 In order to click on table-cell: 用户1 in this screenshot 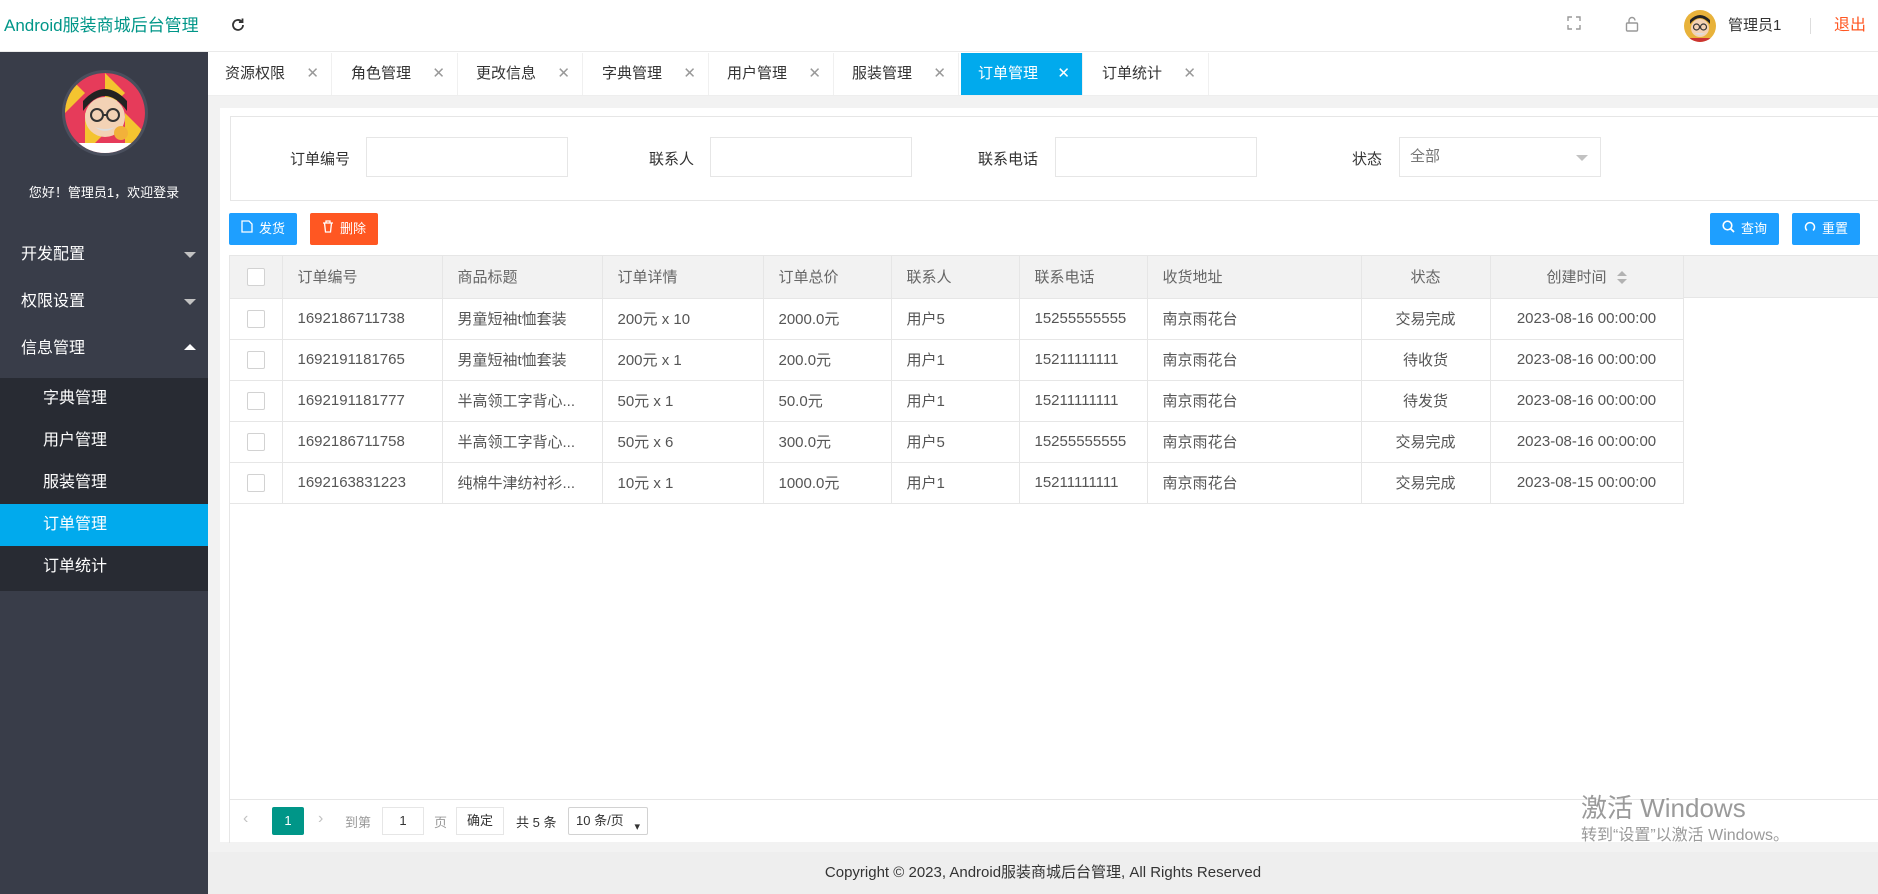, I will do `click(955, 360)`.